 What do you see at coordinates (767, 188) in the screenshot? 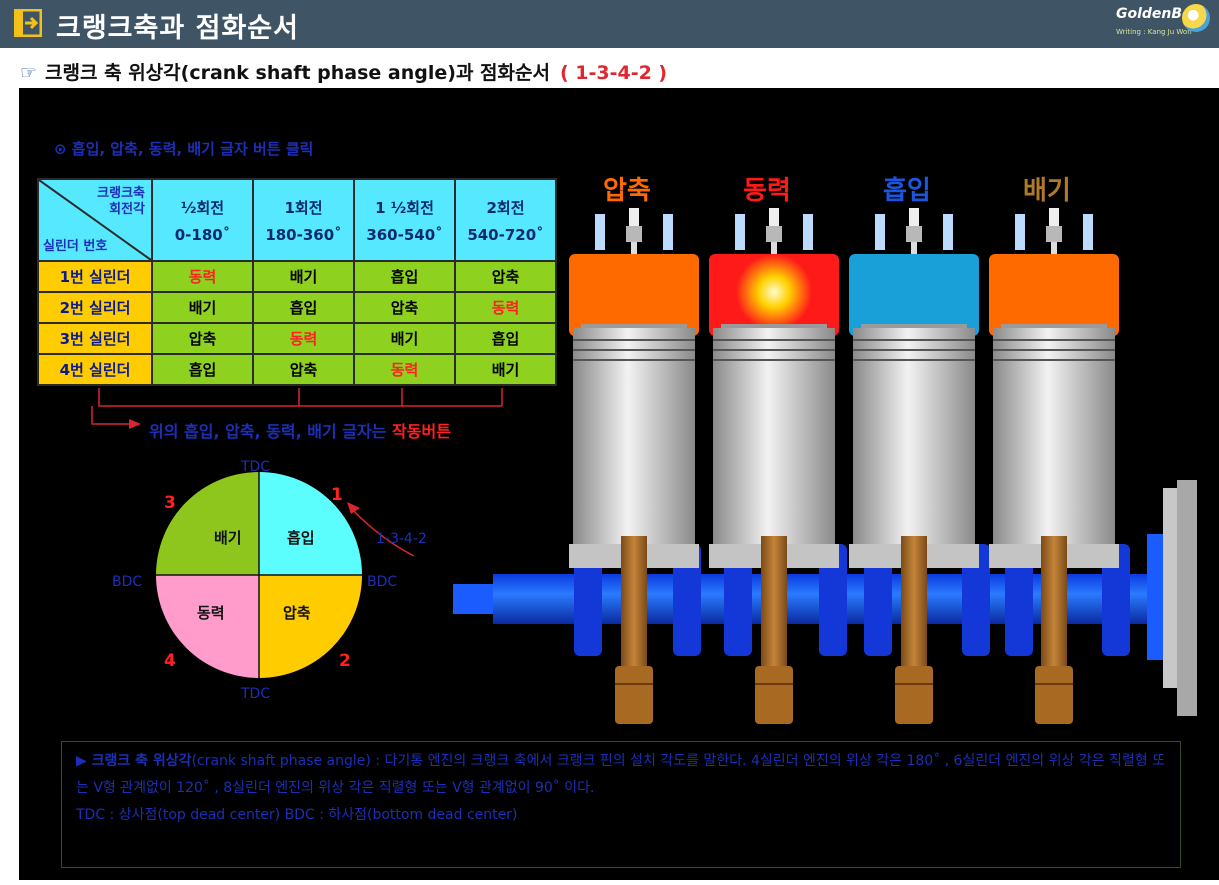
I see `cylinder-stroke-label: 동력` at bounding box center [767, 188].